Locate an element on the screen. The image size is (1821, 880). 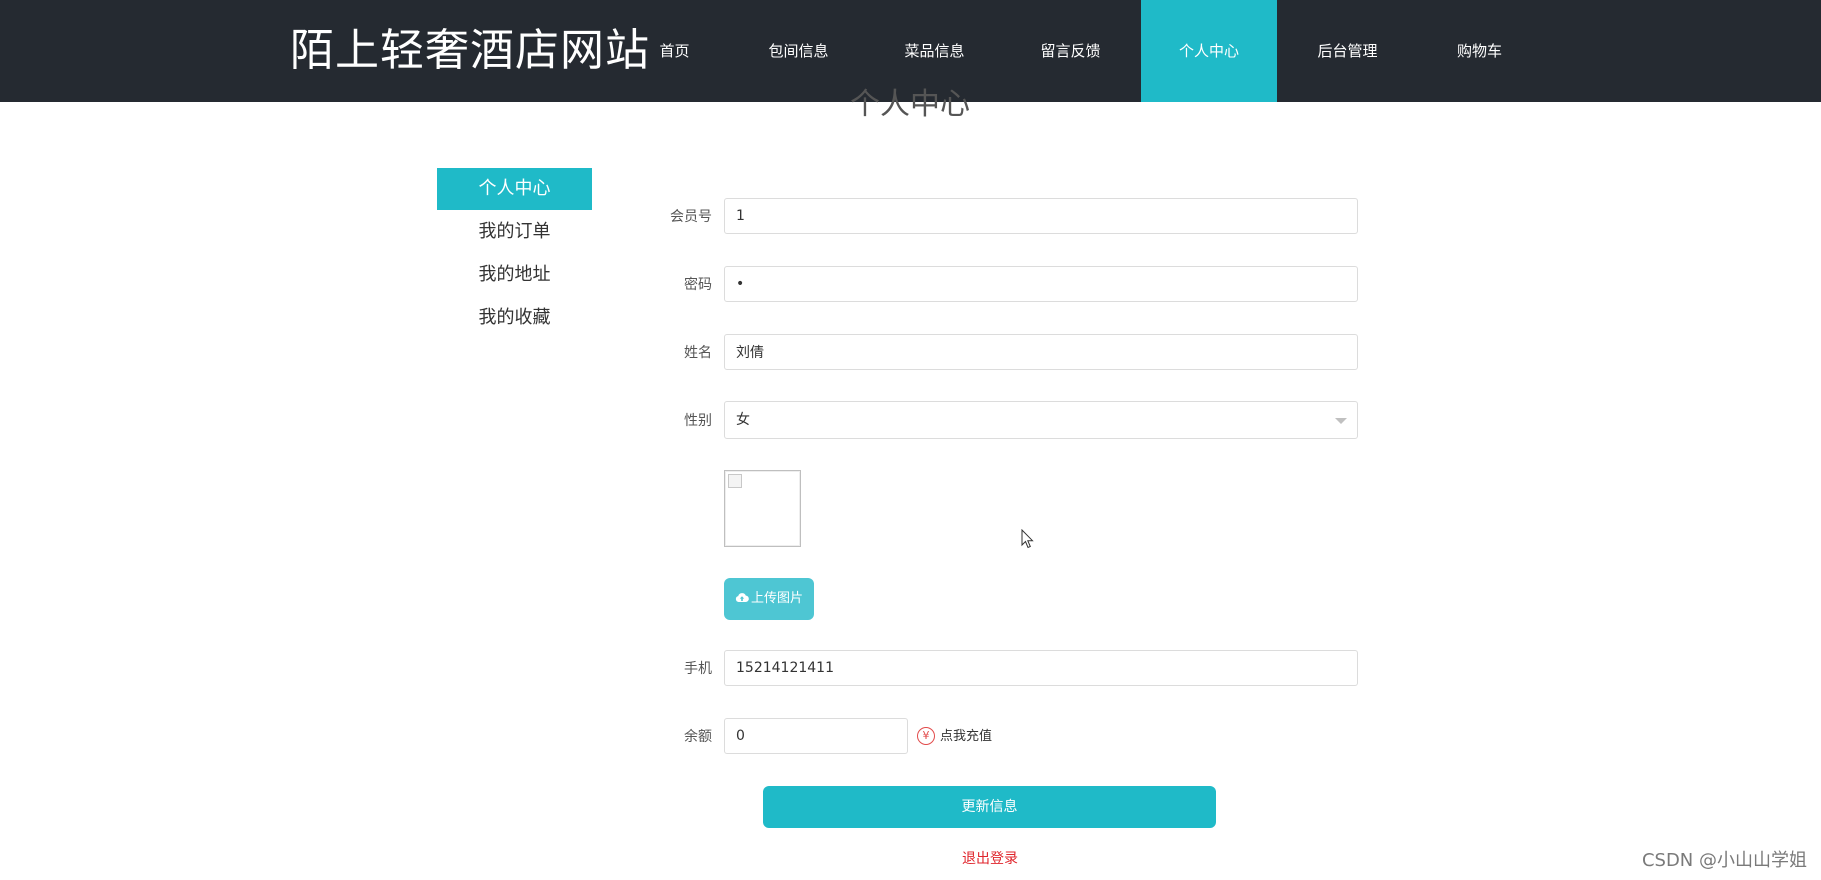
yen-icon: ¥ is located at coordinates (926, 736).